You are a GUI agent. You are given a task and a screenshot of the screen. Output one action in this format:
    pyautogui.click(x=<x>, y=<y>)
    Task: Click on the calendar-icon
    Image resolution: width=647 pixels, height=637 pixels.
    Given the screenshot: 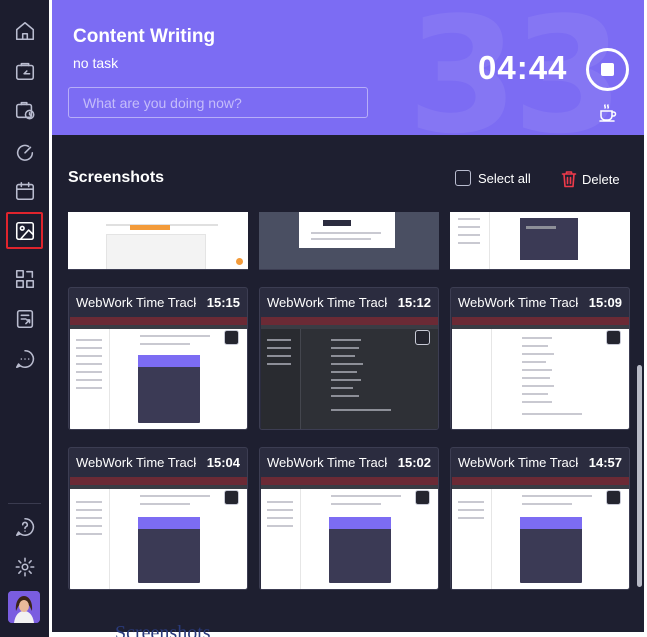 What is the action you would take?
    pyautogui.click(x=24, y=190)
    